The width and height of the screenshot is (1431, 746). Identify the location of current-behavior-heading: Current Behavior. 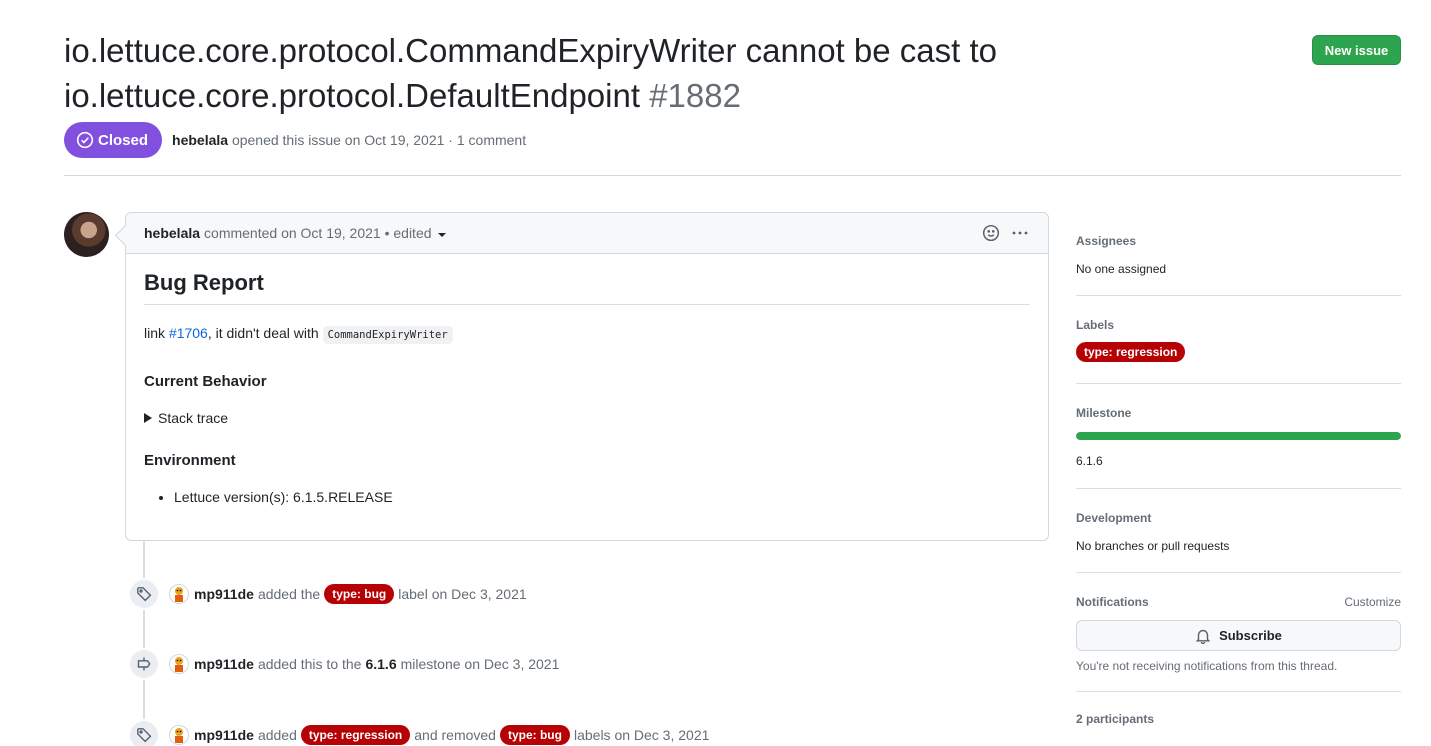
(205, 381).